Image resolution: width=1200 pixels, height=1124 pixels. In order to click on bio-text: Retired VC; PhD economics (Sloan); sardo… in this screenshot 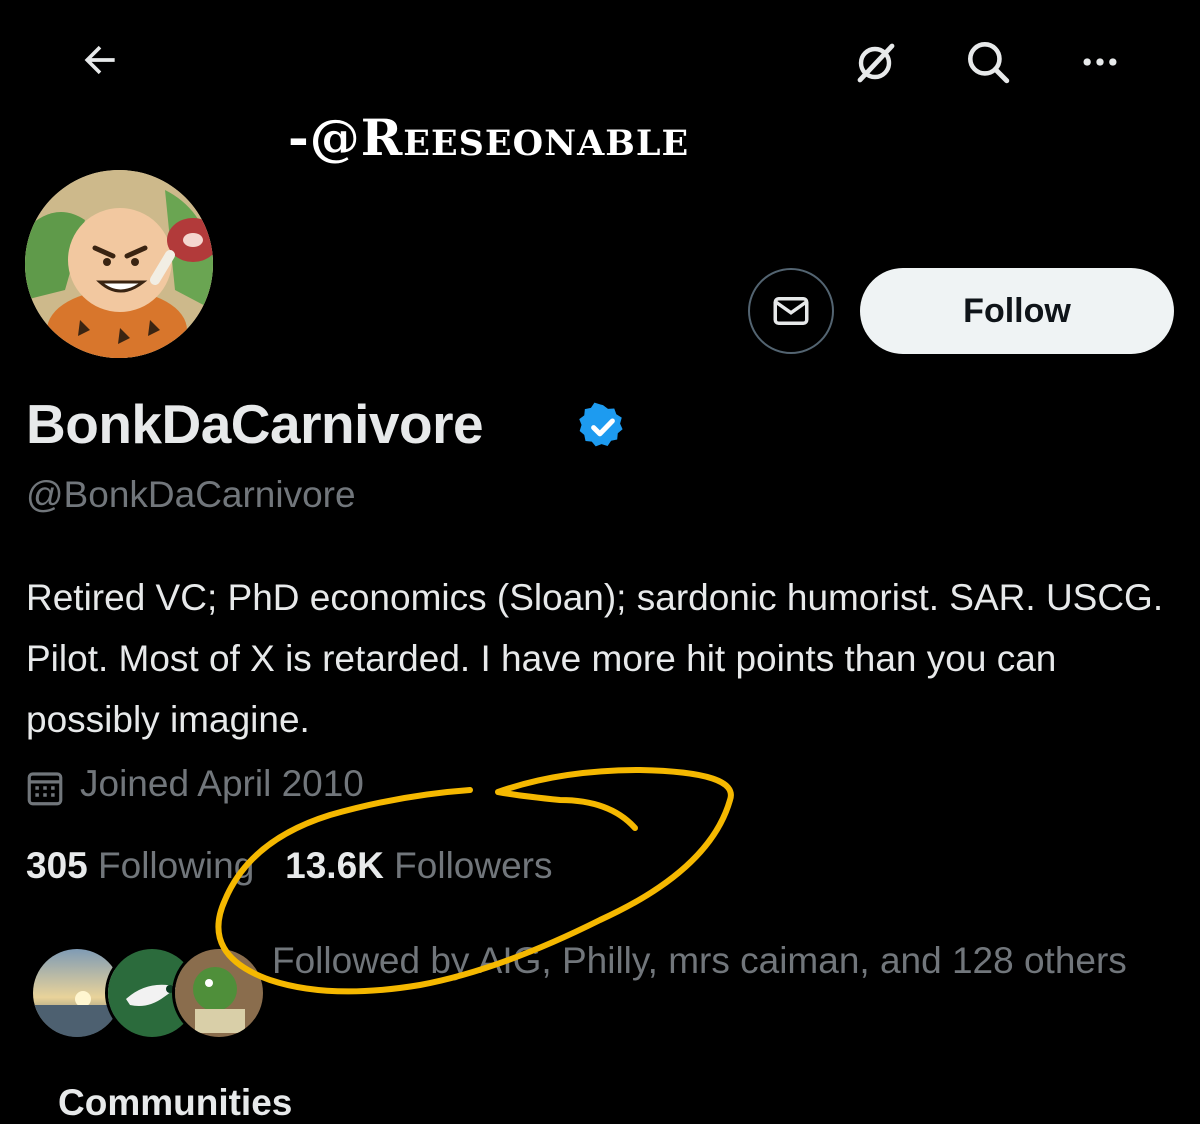, I will do `click(595, 658)`.